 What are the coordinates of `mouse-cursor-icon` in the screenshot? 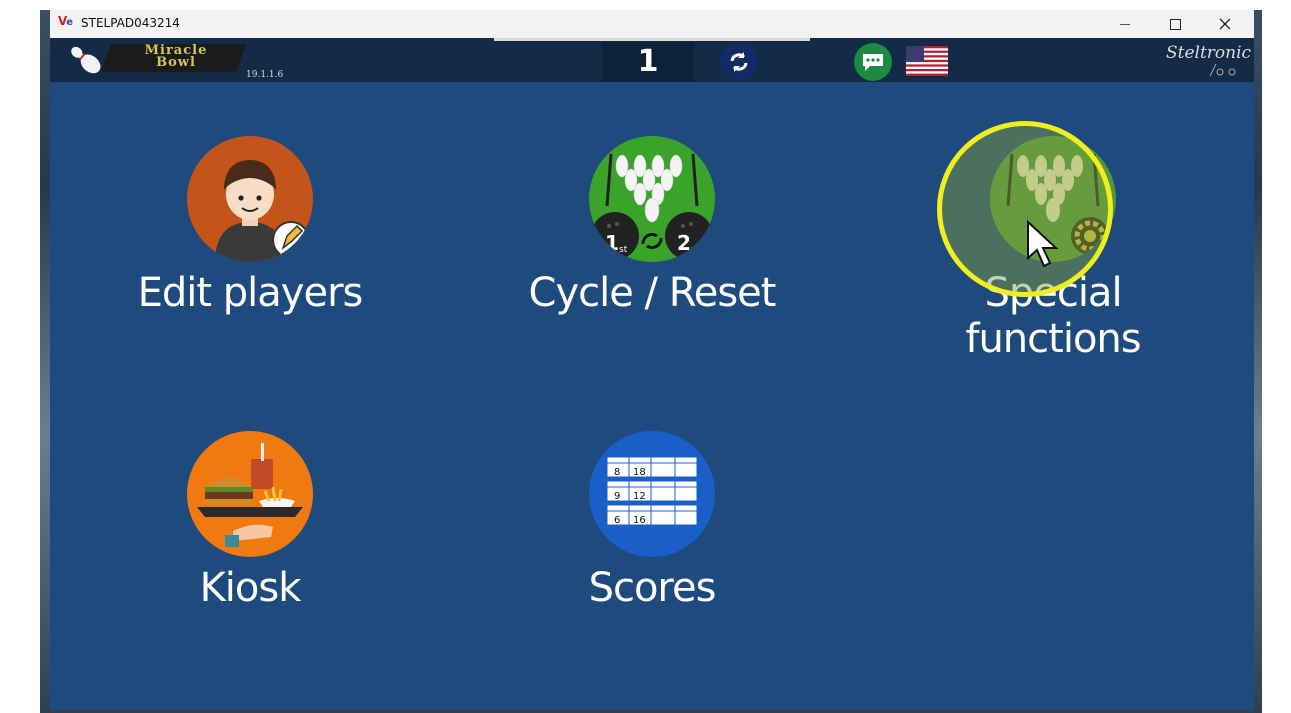 It's located at (1043, 244).